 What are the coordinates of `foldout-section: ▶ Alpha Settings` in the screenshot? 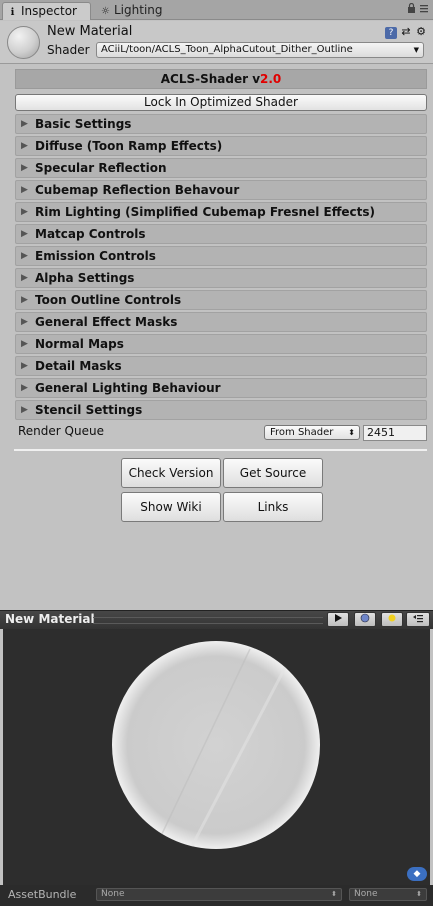 It's located at (221, 278).